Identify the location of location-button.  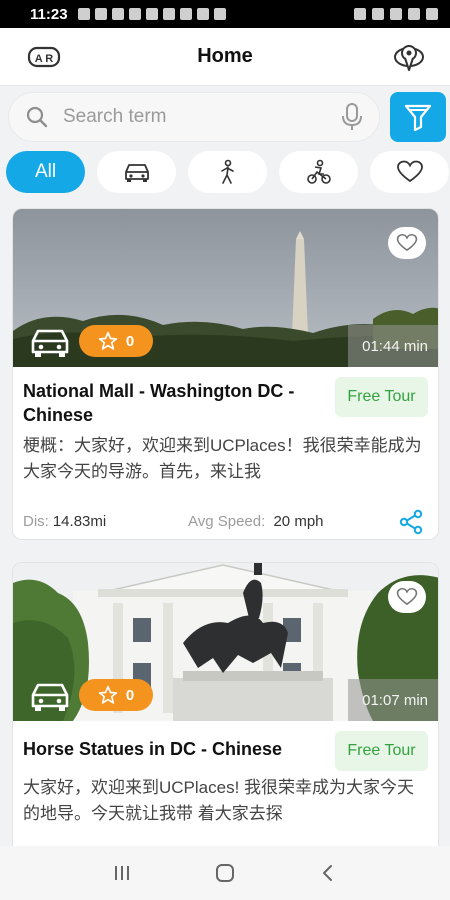
(409, 57).